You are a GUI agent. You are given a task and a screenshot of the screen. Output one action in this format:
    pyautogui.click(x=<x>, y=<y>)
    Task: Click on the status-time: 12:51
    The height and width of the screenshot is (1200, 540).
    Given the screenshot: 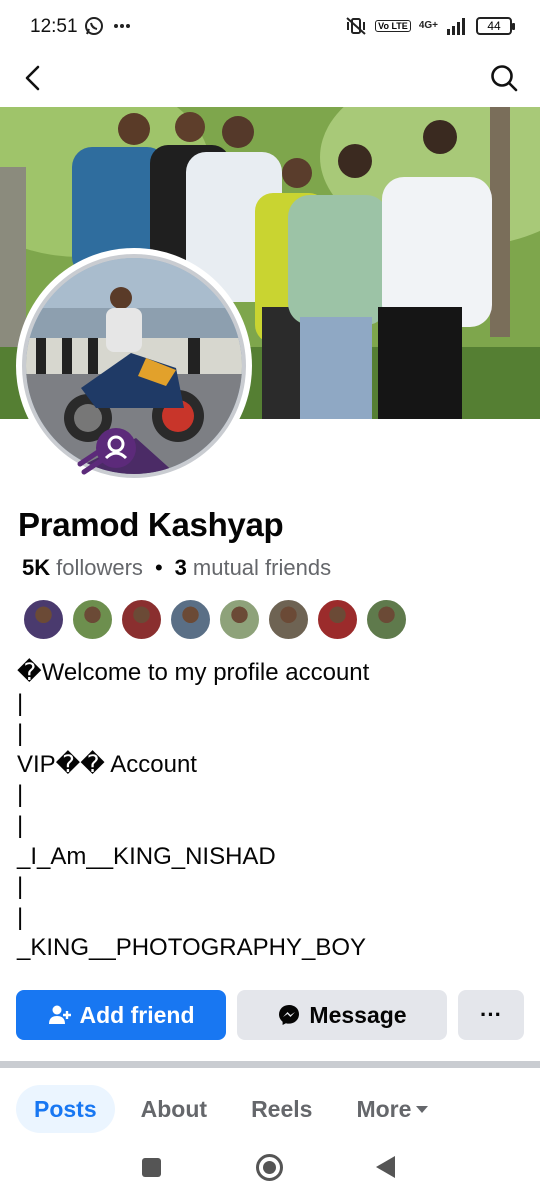 What is the action you would take?
    pyautogui.click(x=54, y=26)
    